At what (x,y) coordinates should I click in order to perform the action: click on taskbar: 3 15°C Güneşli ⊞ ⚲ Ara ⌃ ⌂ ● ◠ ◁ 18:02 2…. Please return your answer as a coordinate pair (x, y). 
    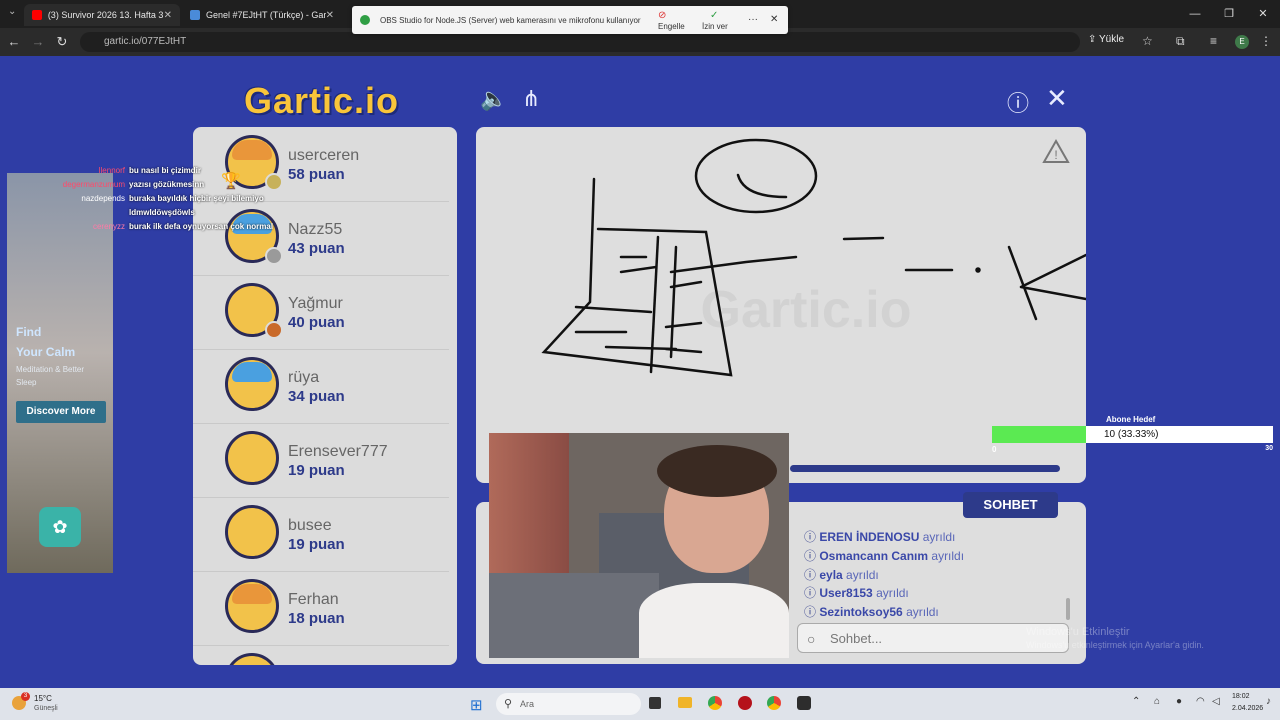
    Looking at the image, I should click on (640, 704).